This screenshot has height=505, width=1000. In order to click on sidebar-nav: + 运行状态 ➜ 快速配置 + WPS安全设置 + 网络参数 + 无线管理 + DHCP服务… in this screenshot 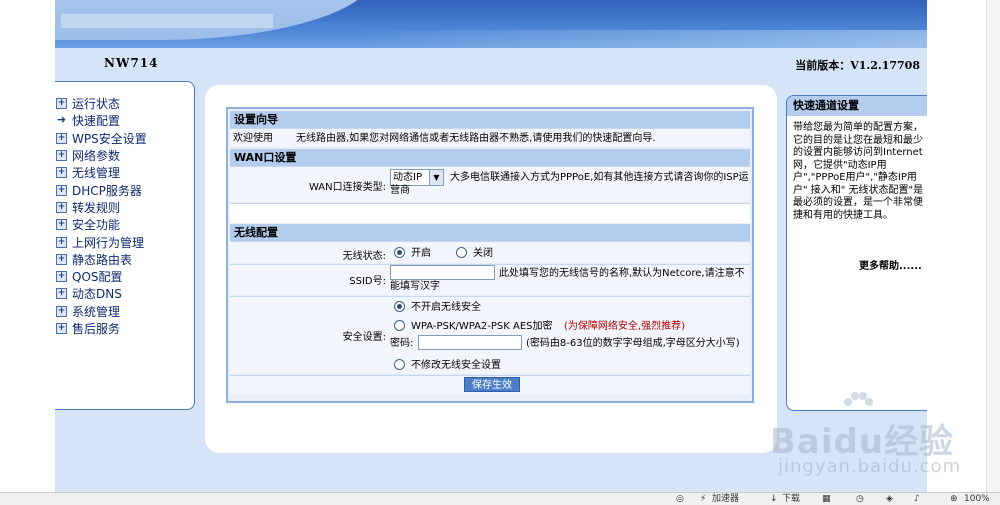, I will do `click(125, 245)`.